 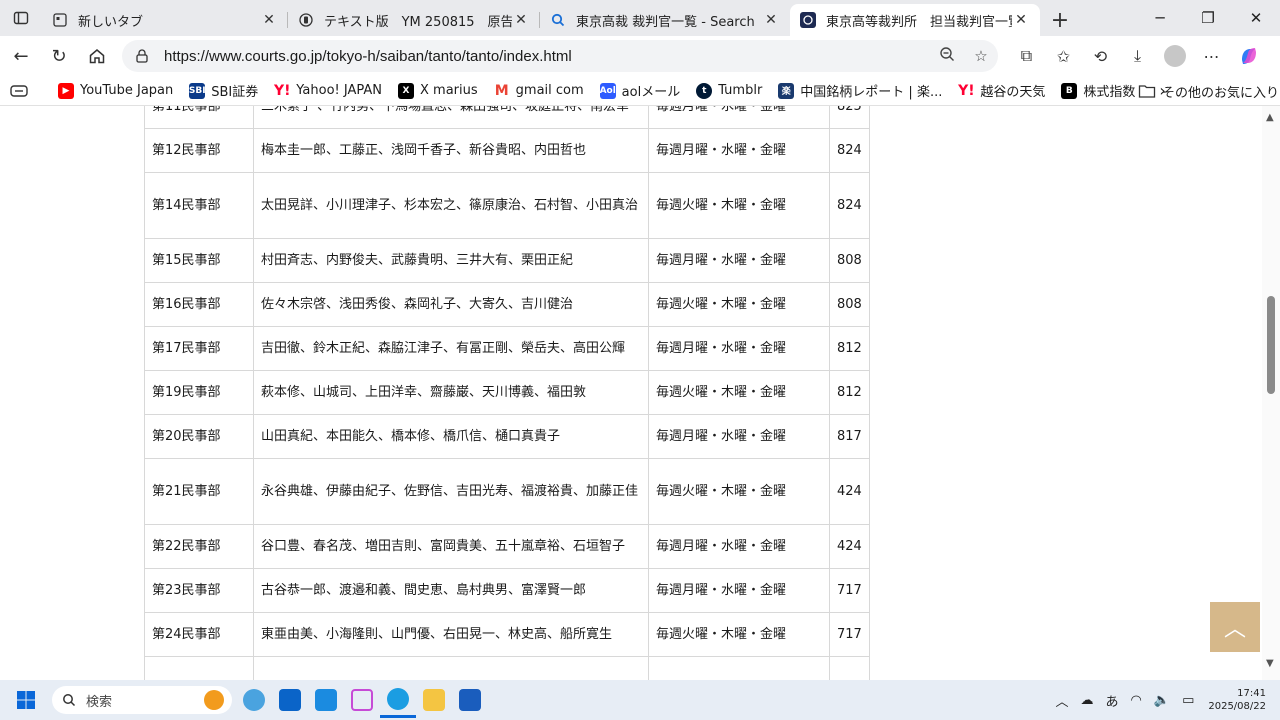 I want to click on history-button: ⟲, so click(x=1100, y=56).